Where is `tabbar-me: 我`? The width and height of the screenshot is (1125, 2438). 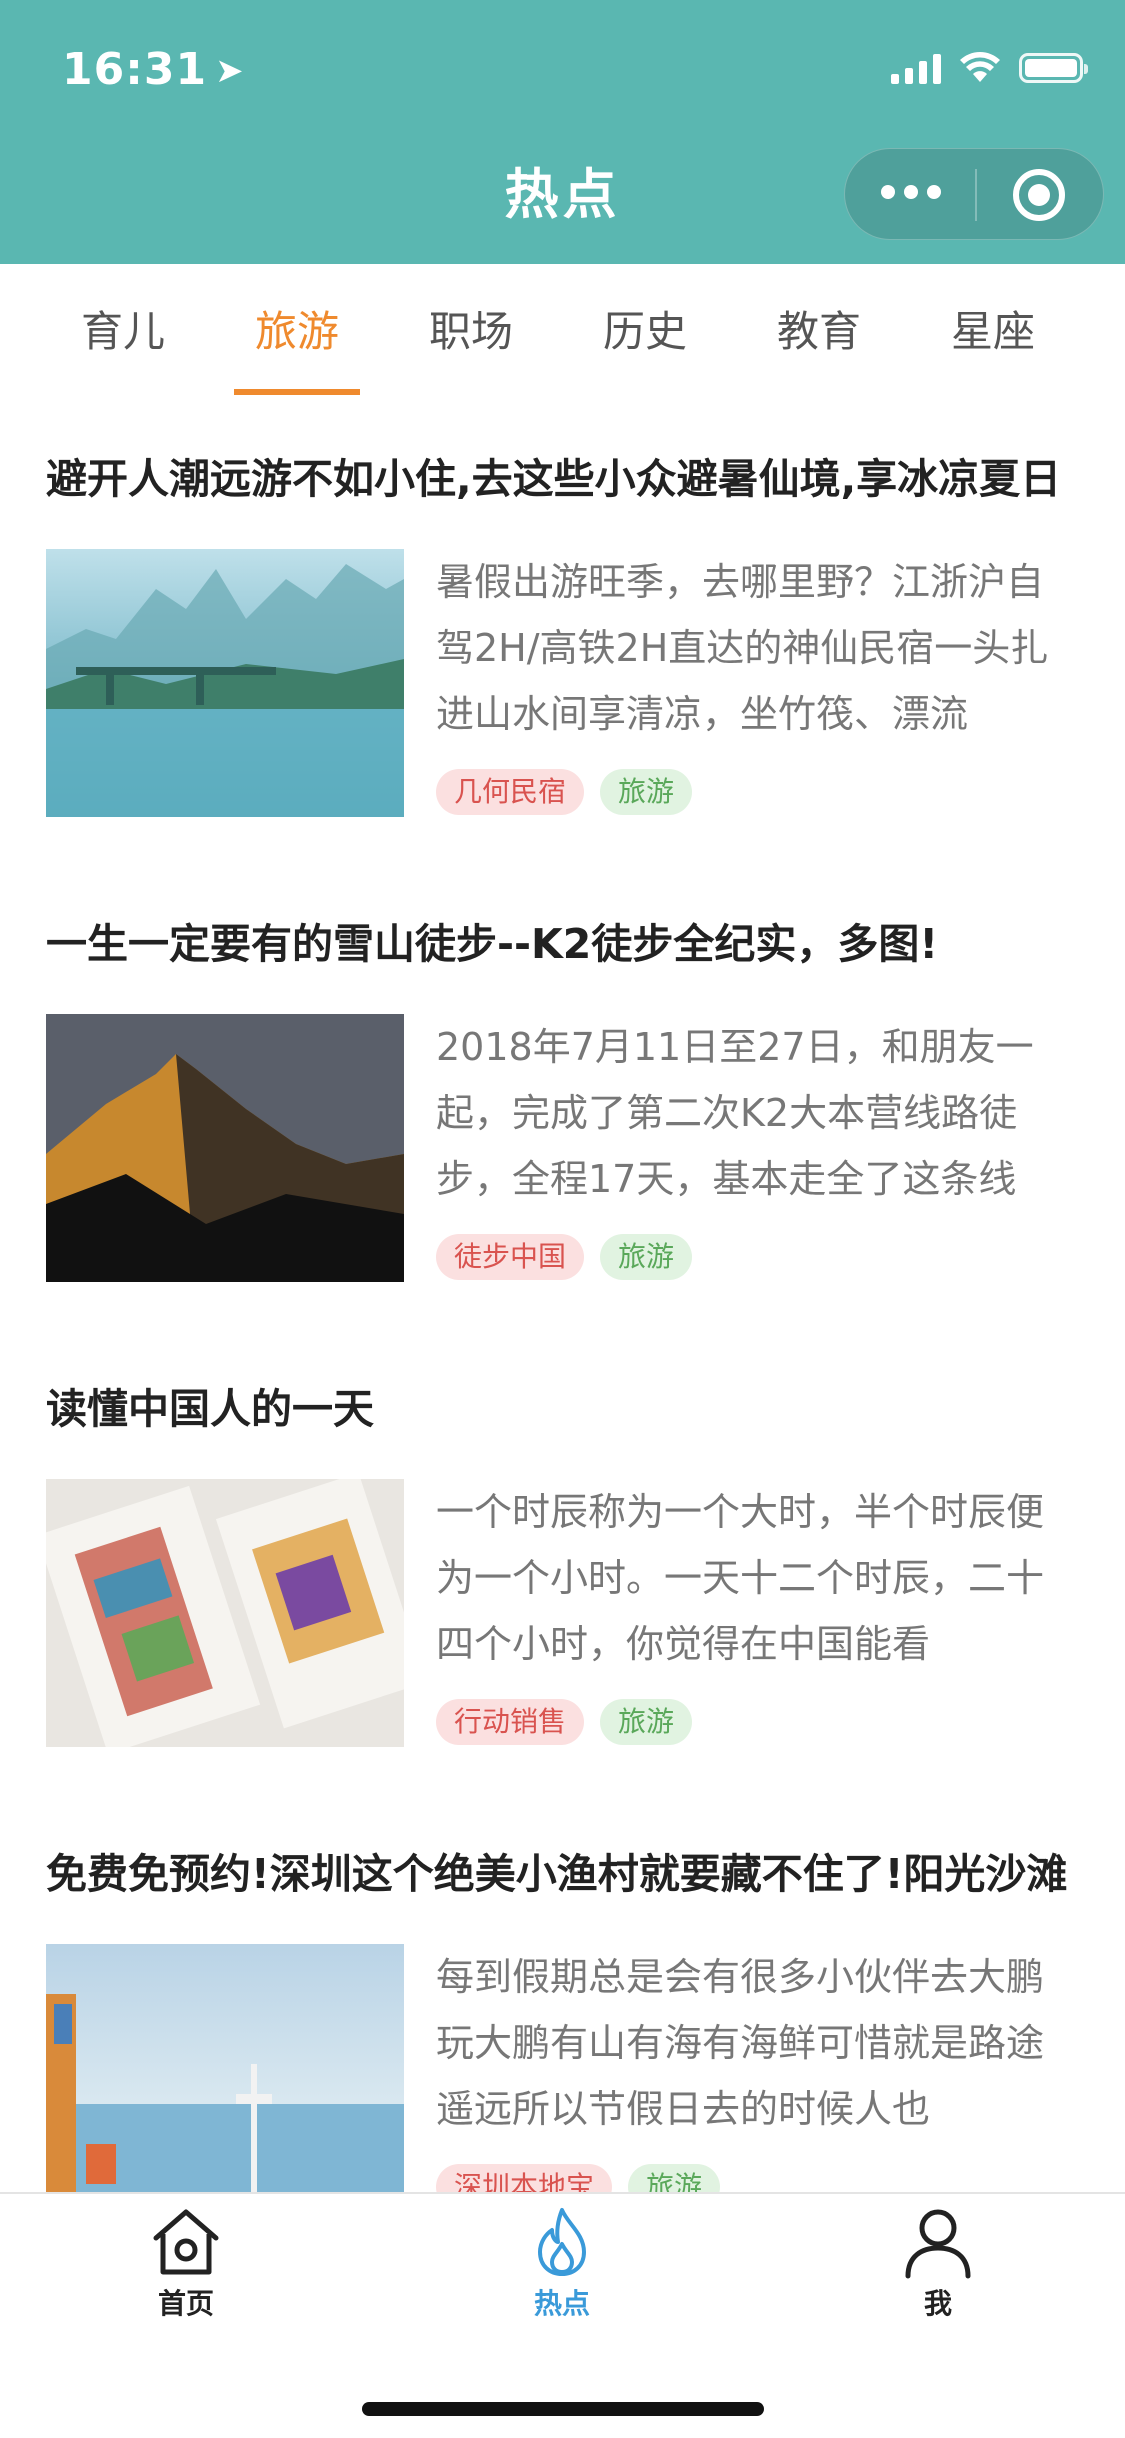
tabbar-me: 我 is located at coordinates (938, 2263).